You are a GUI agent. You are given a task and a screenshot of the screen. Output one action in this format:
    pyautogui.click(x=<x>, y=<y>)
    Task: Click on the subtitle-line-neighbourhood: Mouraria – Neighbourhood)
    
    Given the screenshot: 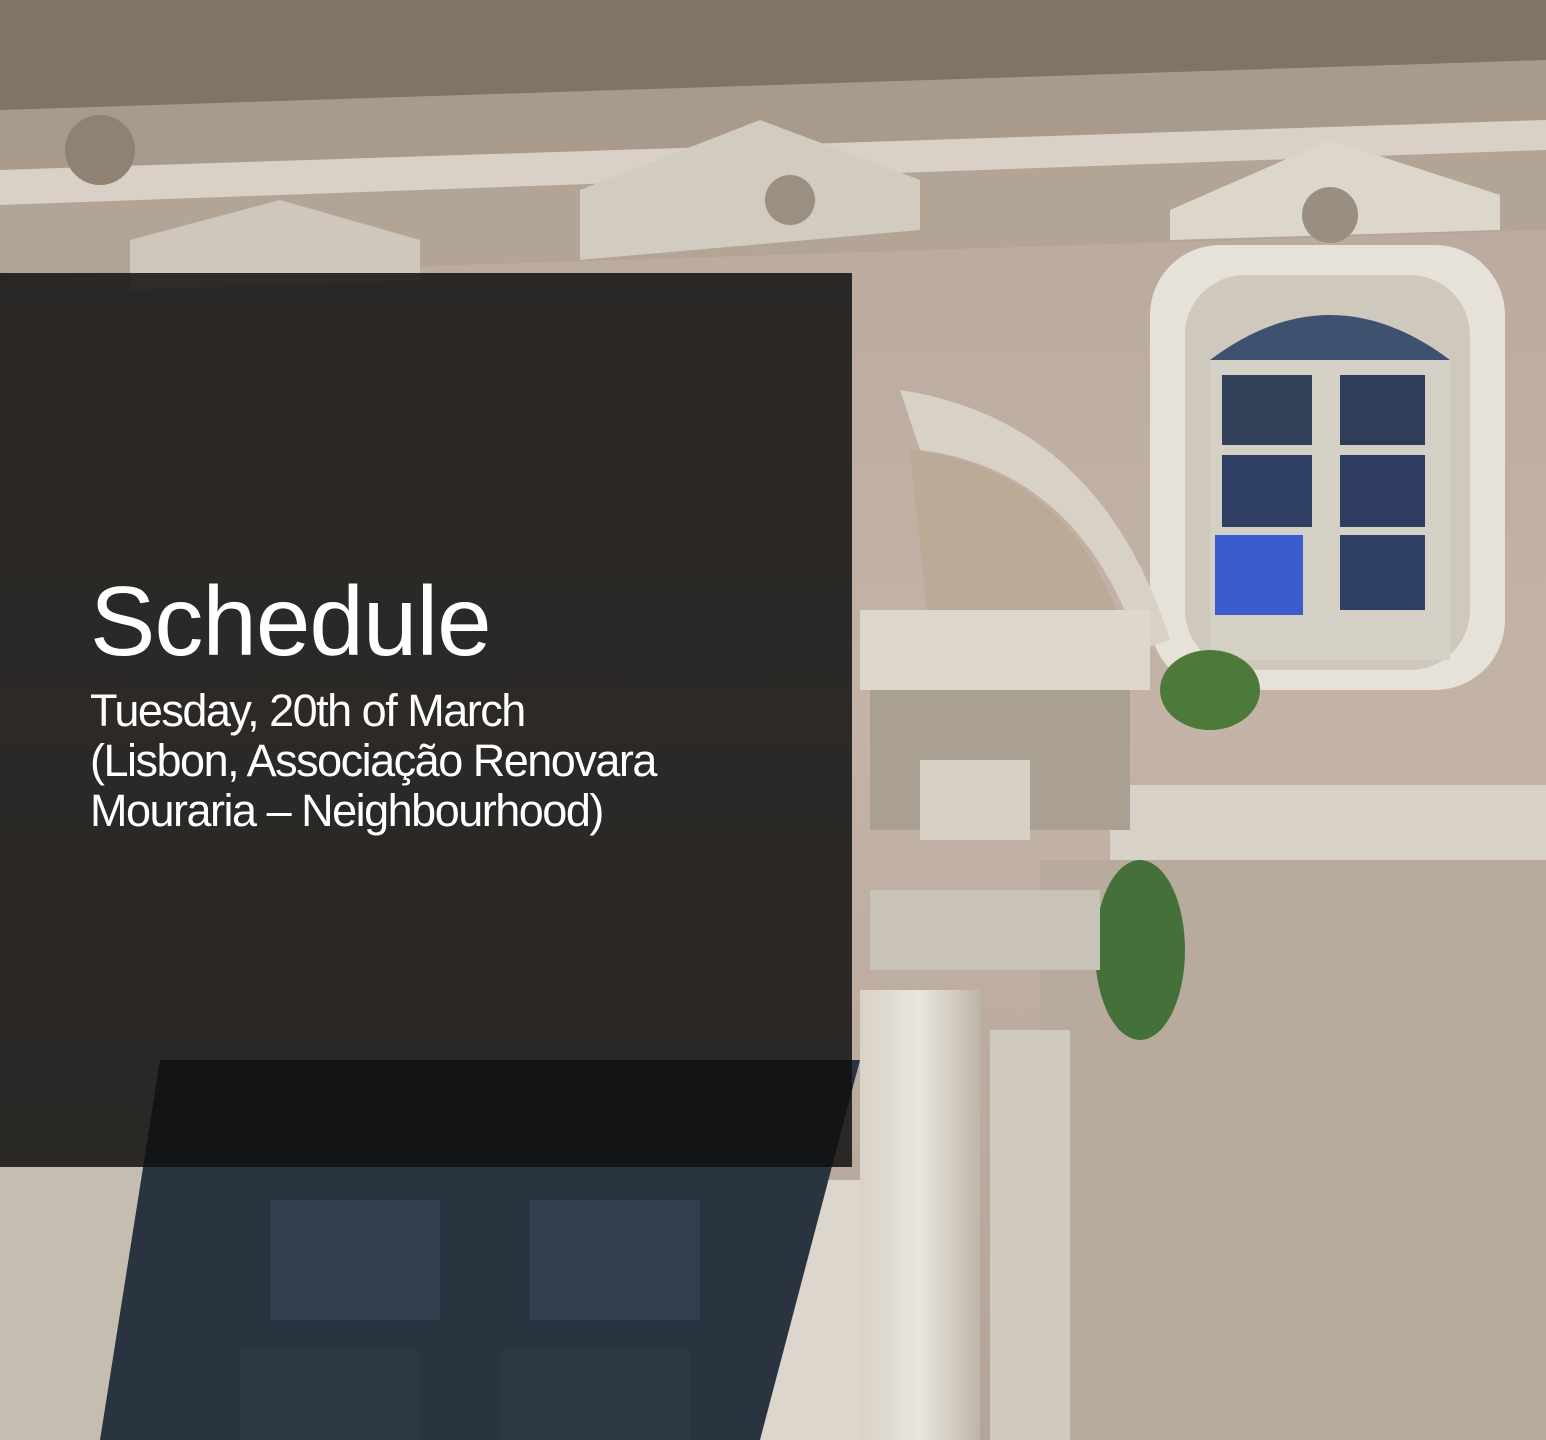 What is the action you would take?
    pyautogui.click(x=347, y=810)
    